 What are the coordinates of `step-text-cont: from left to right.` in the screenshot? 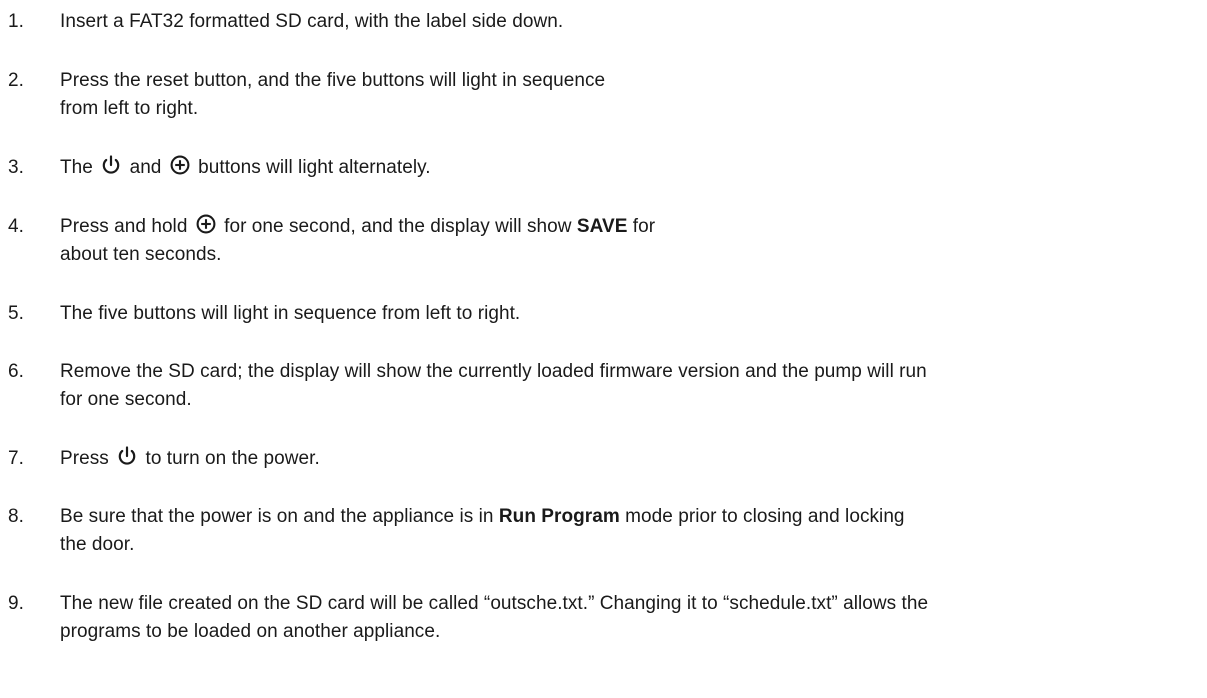 It's located at (129, 108).